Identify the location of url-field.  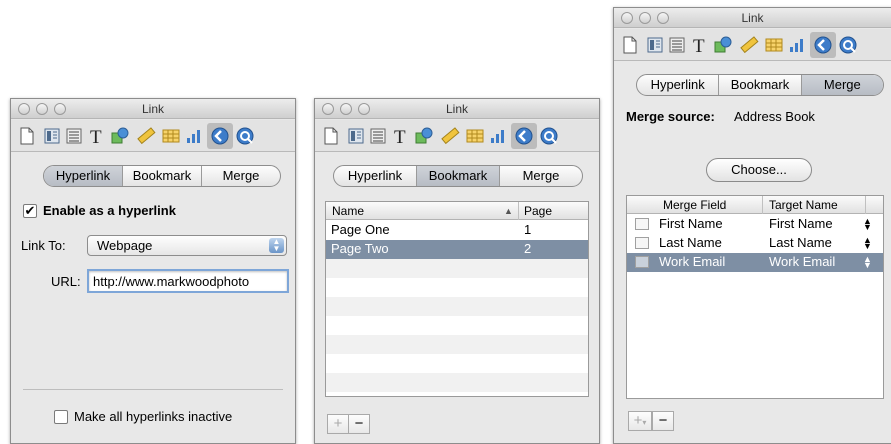
(188, 281).